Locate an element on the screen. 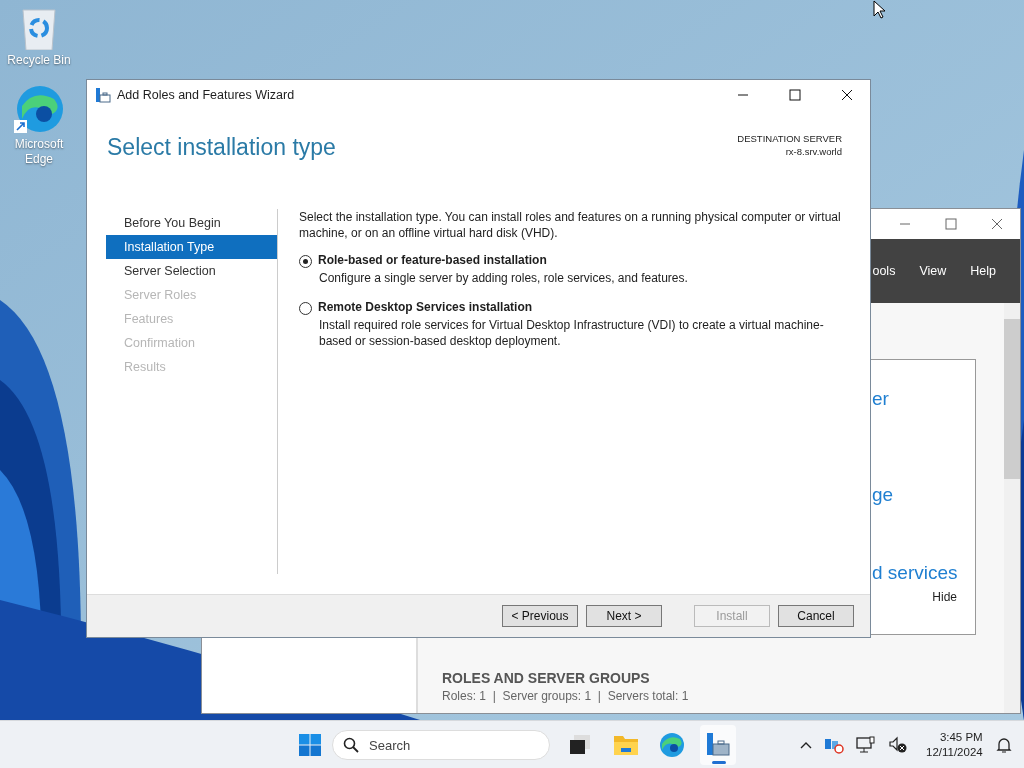 This screenshot has width=1024, height=768. clock-date: 12/11/2024 is located at coordinates (954, 752).